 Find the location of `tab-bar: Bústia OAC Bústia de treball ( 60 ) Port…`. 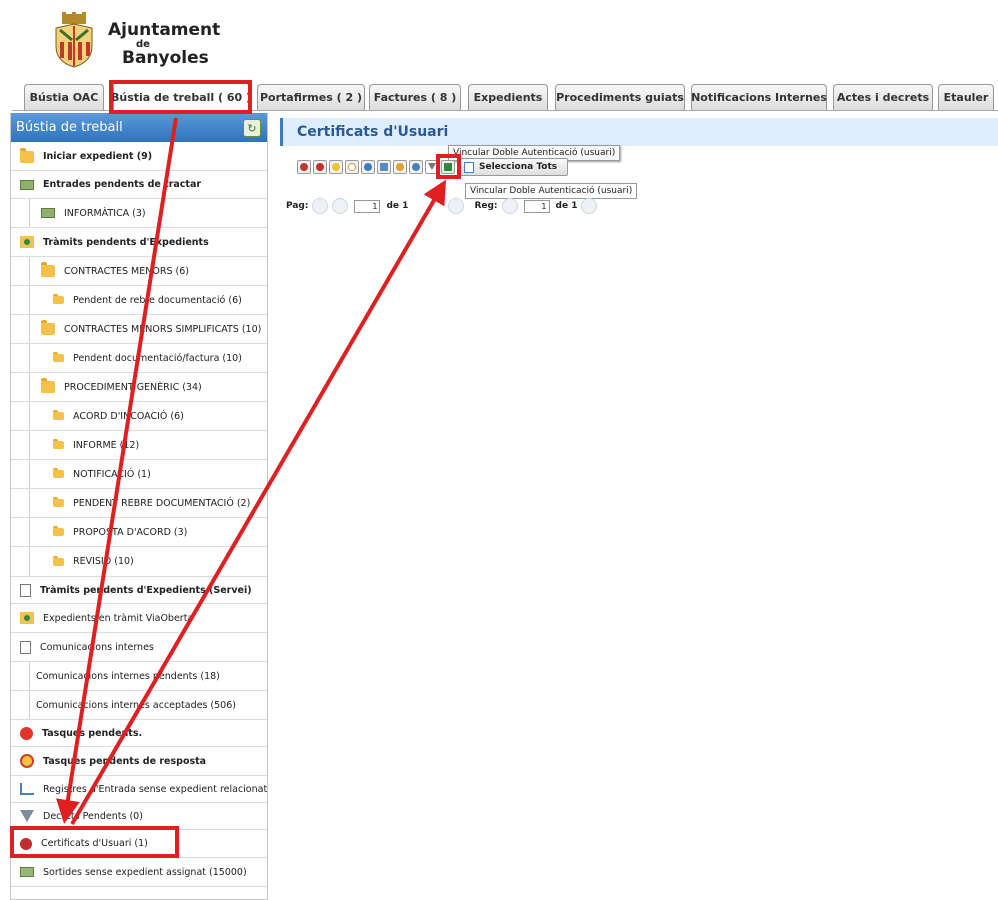

tab-bar: Bústia OAC Bústia de treball ( 60 ) Port… is located at coordinates (505, 93).